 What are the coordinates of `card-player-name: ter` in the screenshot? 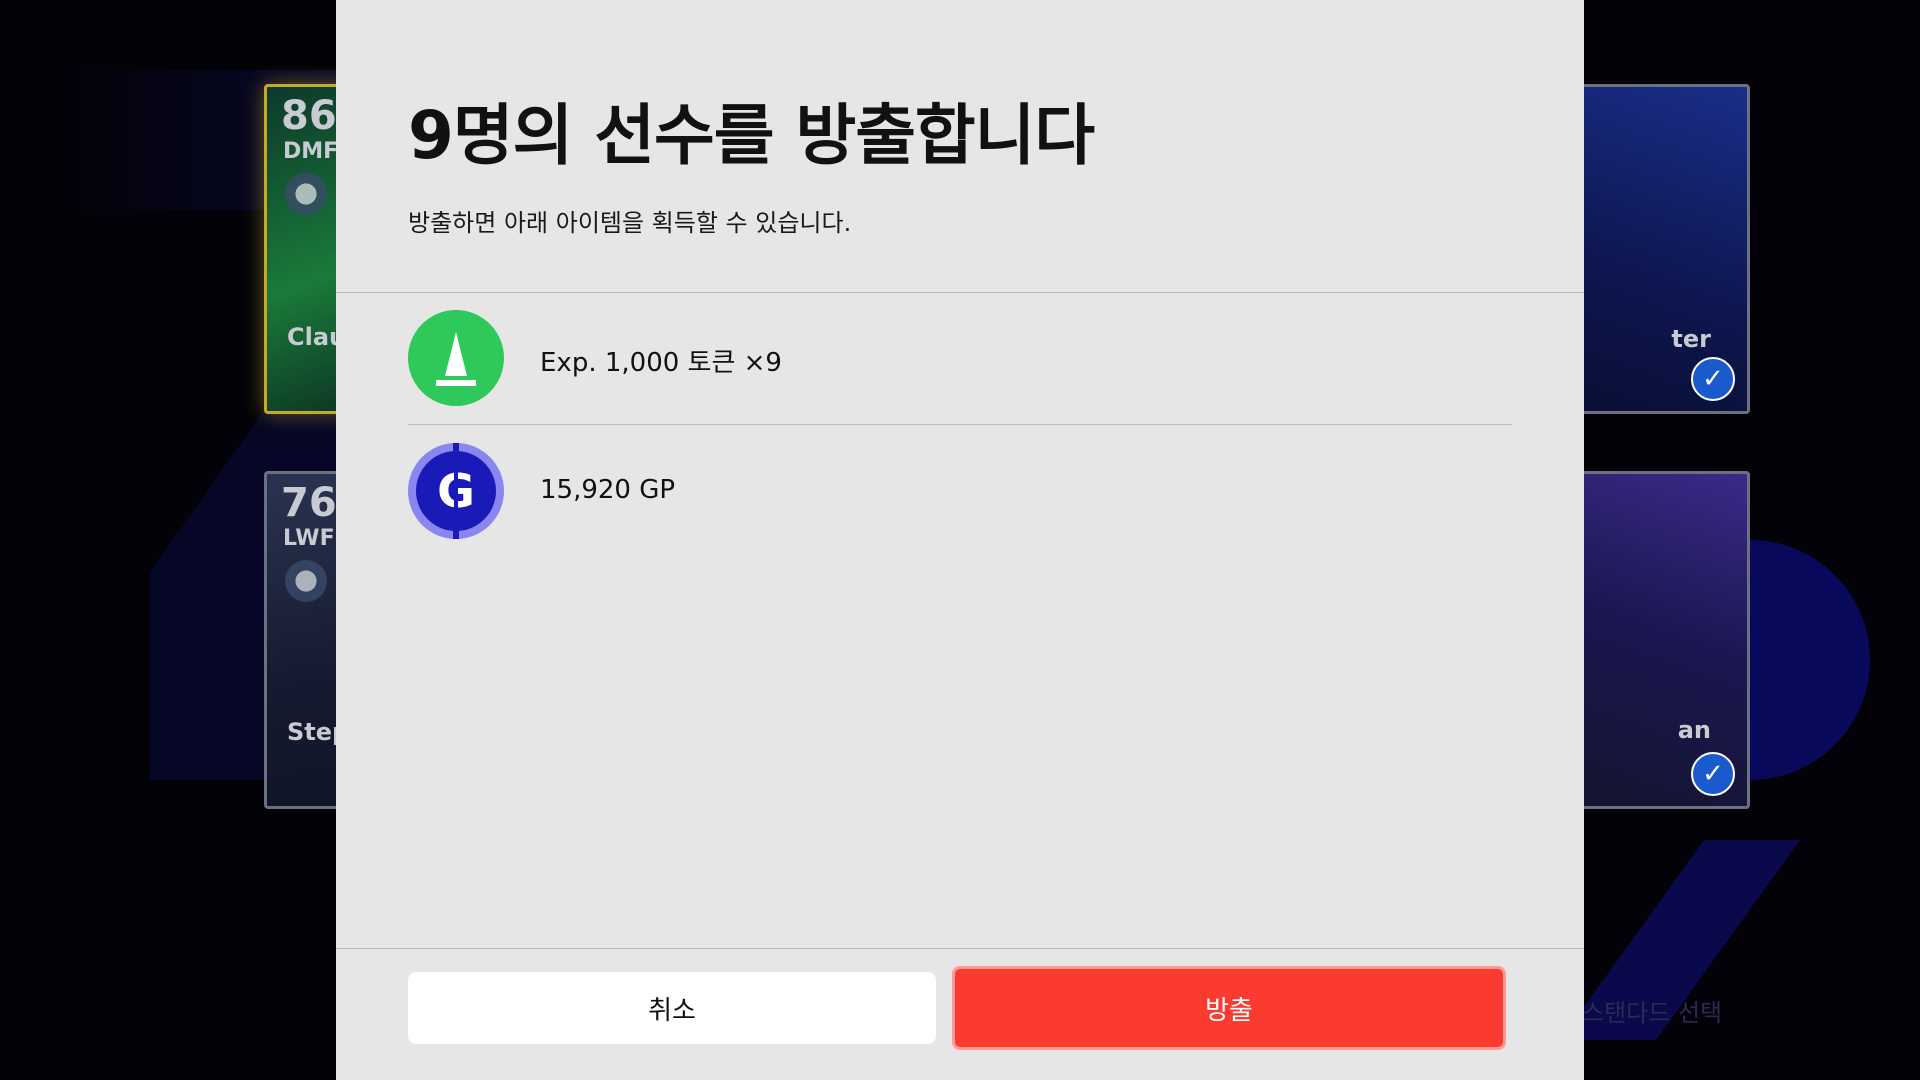 It's located at (1691, 339).